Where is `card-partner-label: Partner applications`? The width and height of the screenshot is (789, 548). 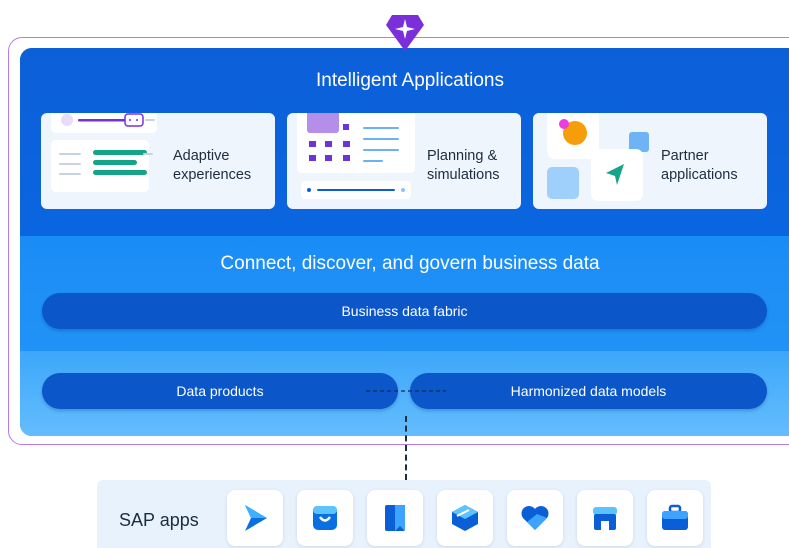
card-partner-label: Partner applications is located at coordinates (699, 166).